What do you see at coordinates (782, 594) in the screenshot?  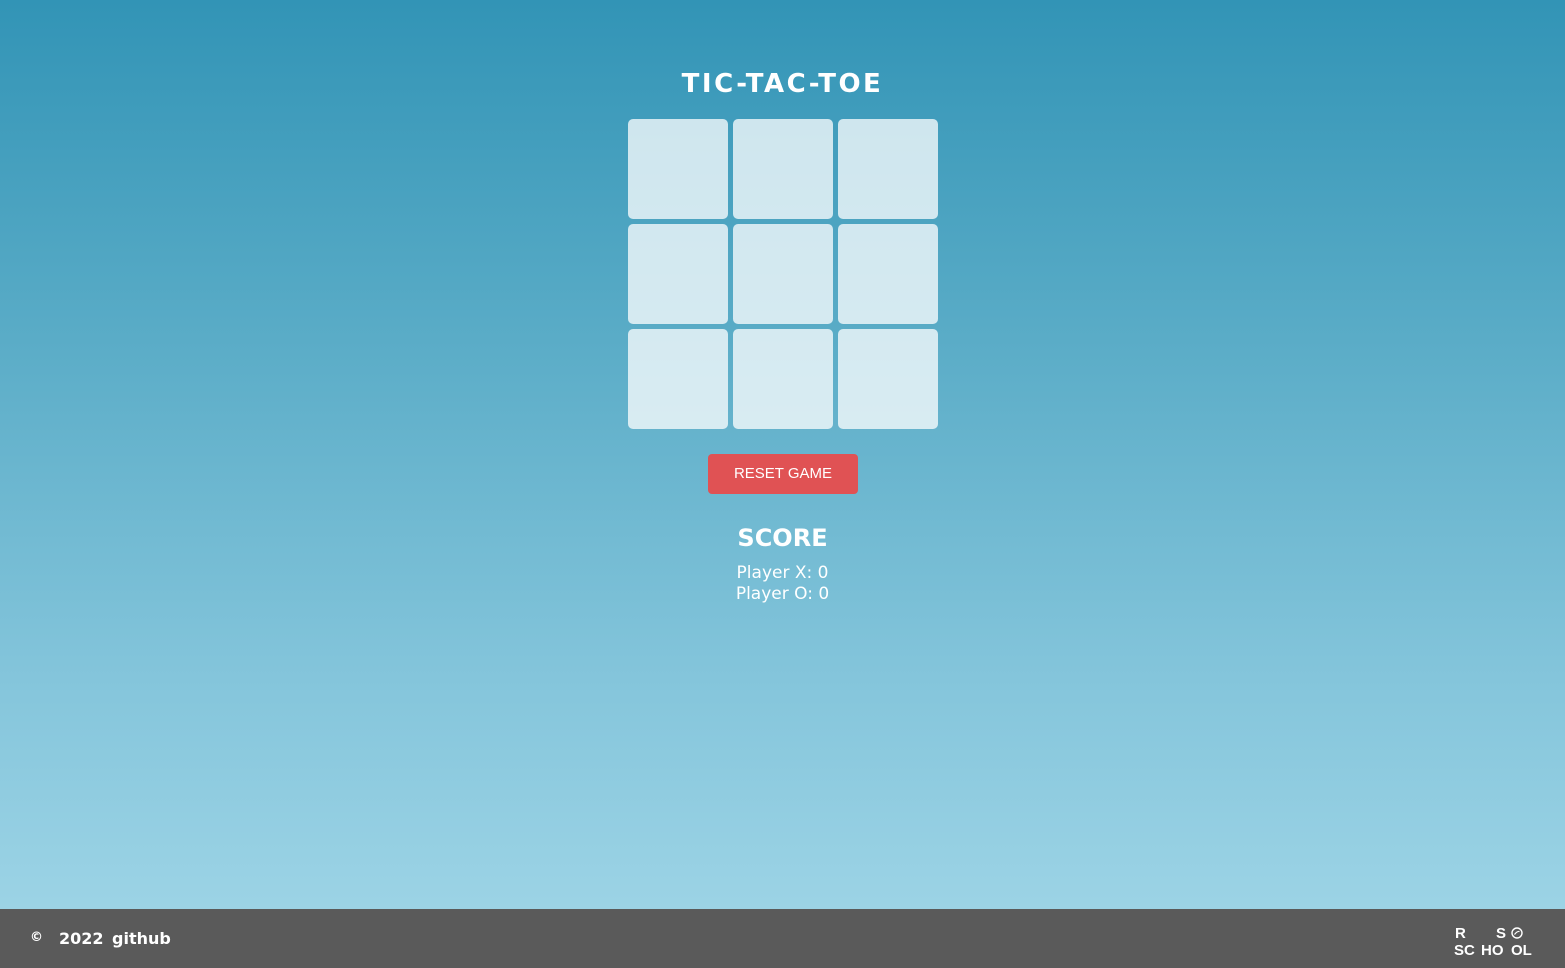 I see `player-o-score: Player O: 0` at bounding box center [782, 594].